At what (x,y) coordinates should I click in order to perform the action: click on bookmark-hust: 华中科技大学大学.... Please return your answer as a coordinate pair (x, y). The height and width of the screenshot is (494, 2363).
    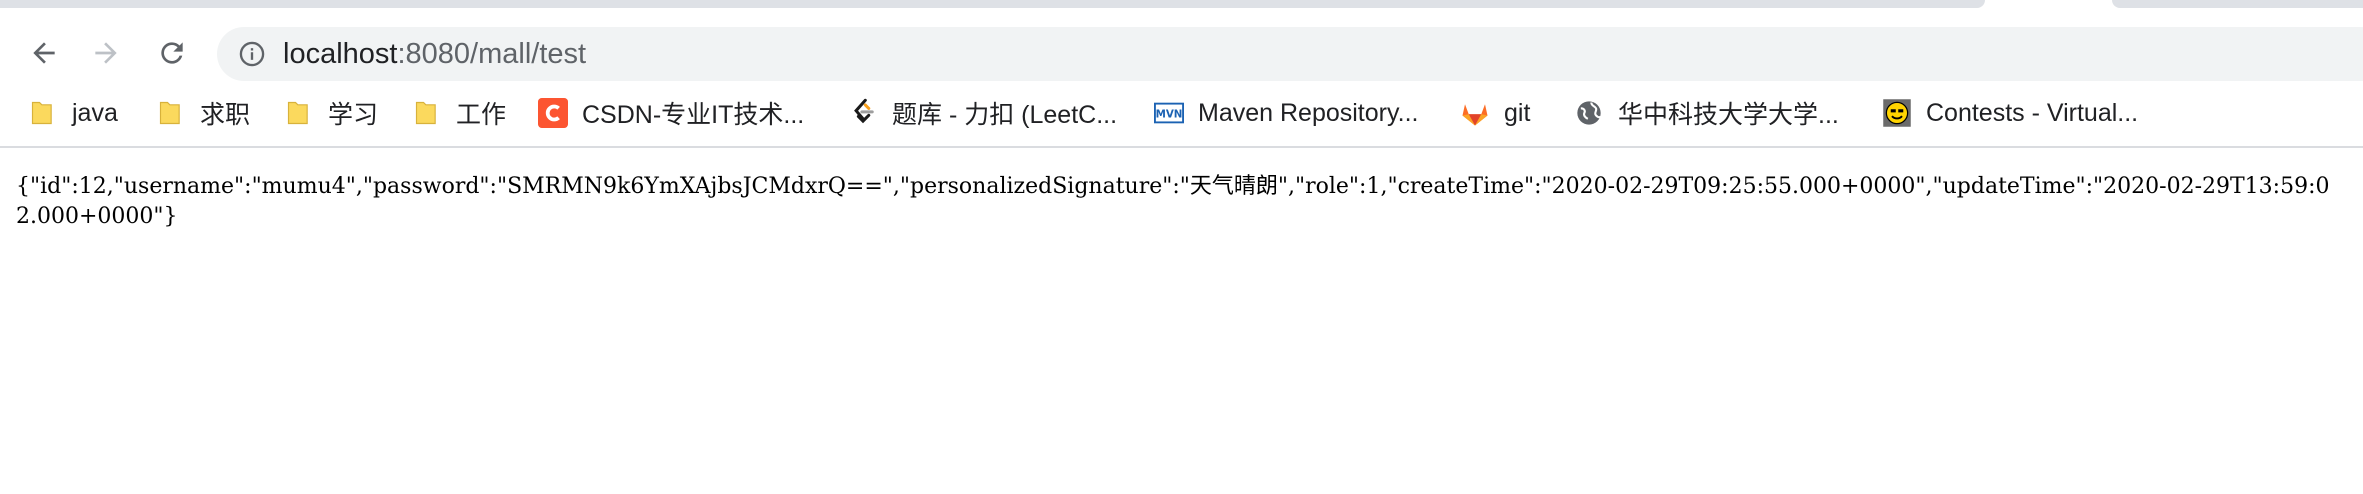
    Looking at the image, I should click on (1706, 113).